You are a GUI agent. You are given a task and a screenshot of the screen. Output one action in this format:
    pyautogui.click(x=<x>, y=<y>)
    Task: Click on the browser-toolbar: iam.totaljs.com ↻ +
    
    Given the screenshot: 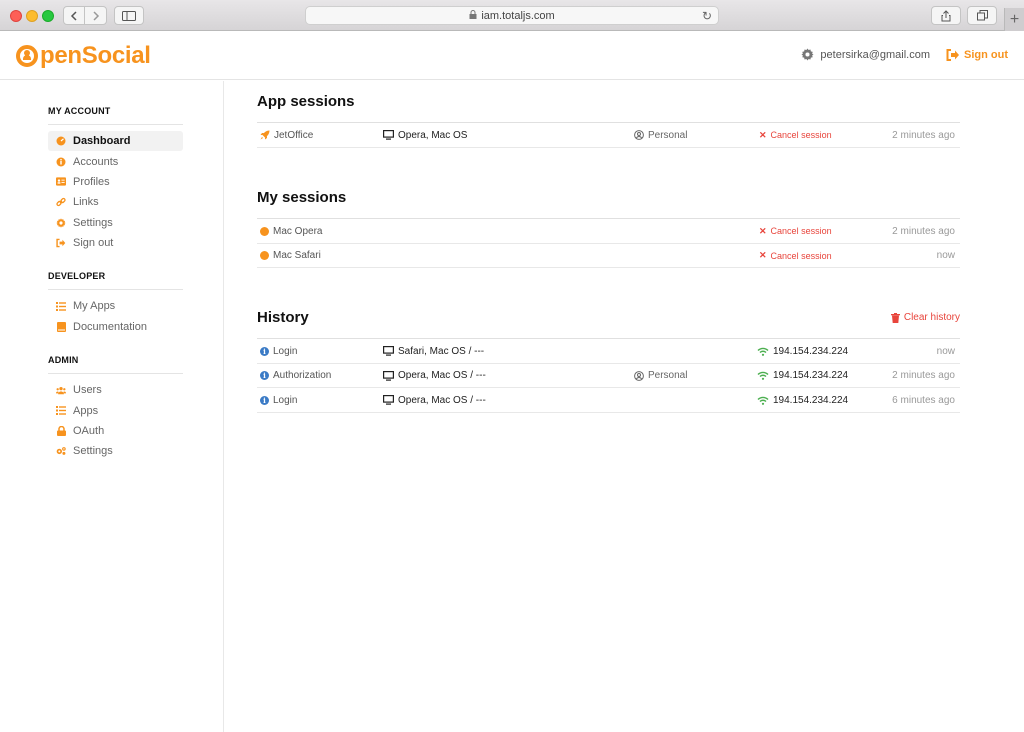 What is the action you would take?
    pyautogui.click(x=512, y=15)
    